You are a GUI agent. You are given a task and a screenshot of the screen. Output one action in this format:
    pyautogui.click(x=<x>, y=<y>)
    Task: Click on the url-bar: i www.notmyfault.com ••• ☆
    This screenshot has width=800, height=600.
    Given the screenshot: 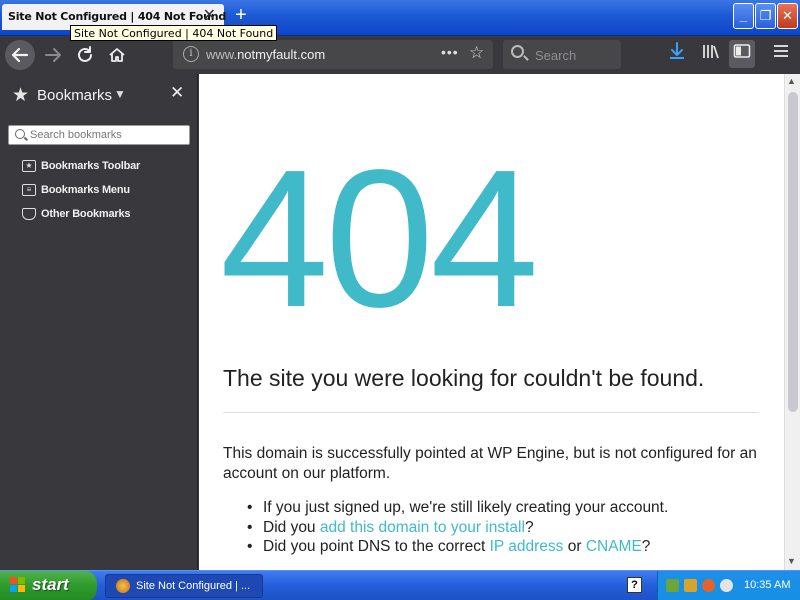 What is the action you would take?
    pyautogui.click(x=333, y=54)
    